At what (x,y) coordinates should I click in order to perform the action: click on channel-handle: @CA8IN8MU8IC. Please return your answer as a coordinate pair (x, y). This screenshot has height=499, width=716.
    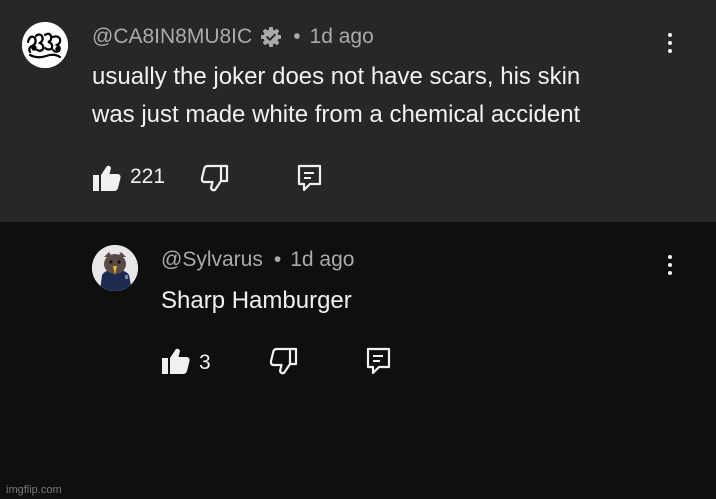
    Looking at the image, I should click on (172, 37).